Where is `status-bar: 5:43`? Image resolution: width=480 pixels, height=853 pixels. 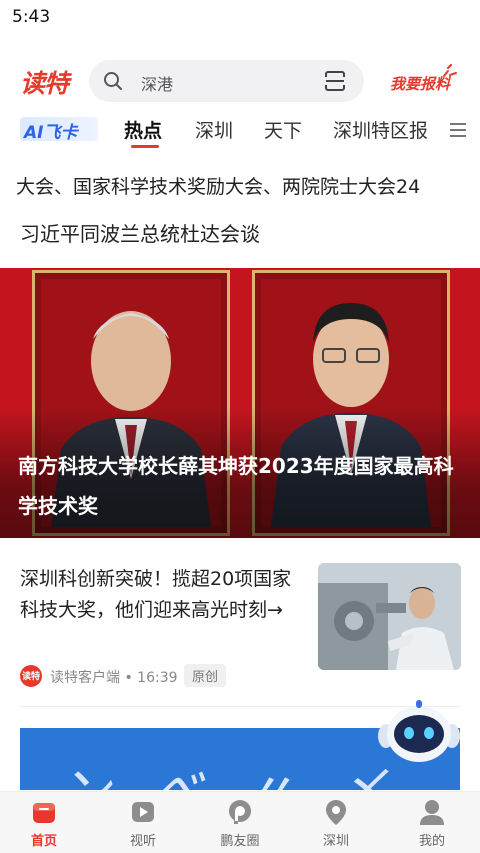 status-bar: 5:43 is located at coordinates (240, 18).